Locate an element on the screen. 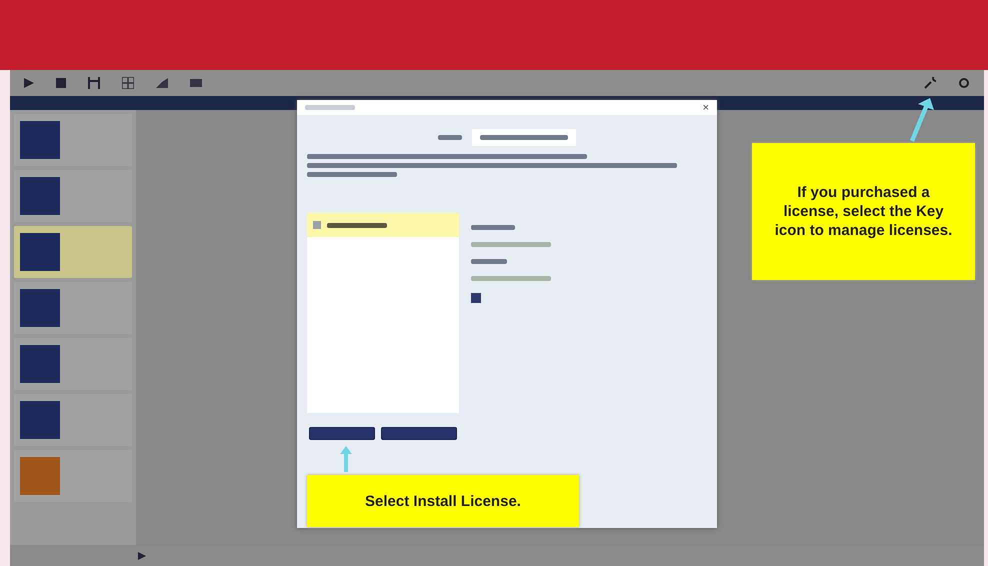 The image size is (988, 566). callout-arrow is located at coordinates (346, 459).